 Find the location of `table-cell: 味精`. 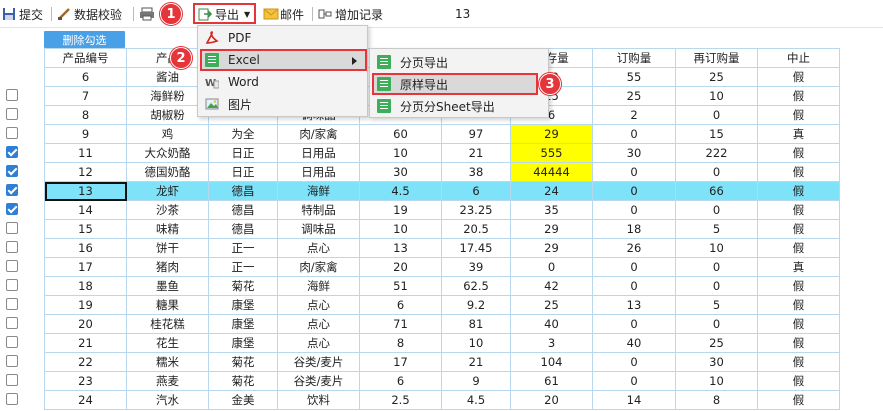

table-cell: 味精 is located at coordinates (167, 229).